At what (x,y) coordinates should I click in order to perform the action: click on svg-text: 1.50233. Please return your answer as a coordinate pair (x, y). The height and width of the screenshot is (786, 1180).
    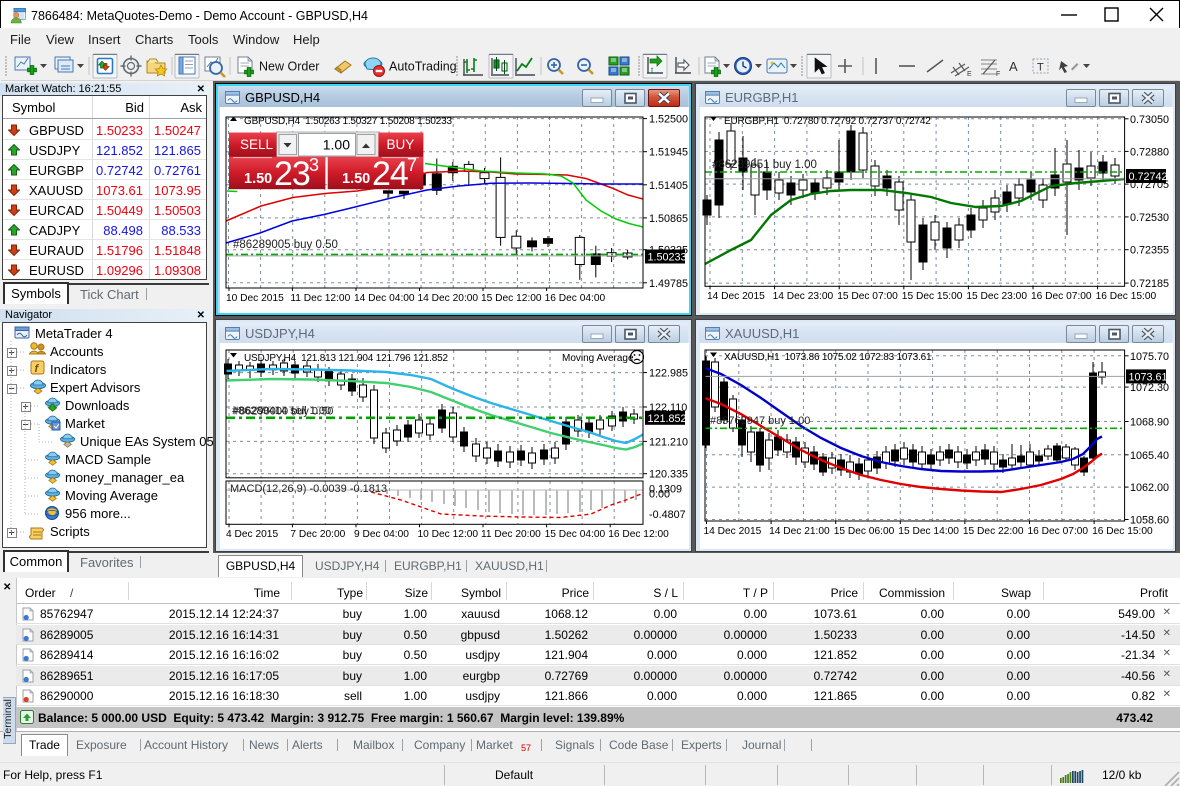
    Looking at the image, I should click on (667, 258).